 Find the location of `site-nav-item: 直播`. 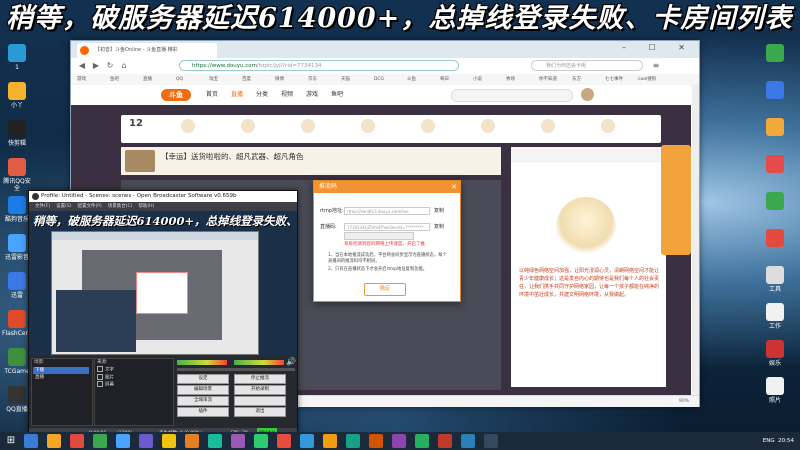

site-nav-item: 直播 is located at coordinates (237, 95).